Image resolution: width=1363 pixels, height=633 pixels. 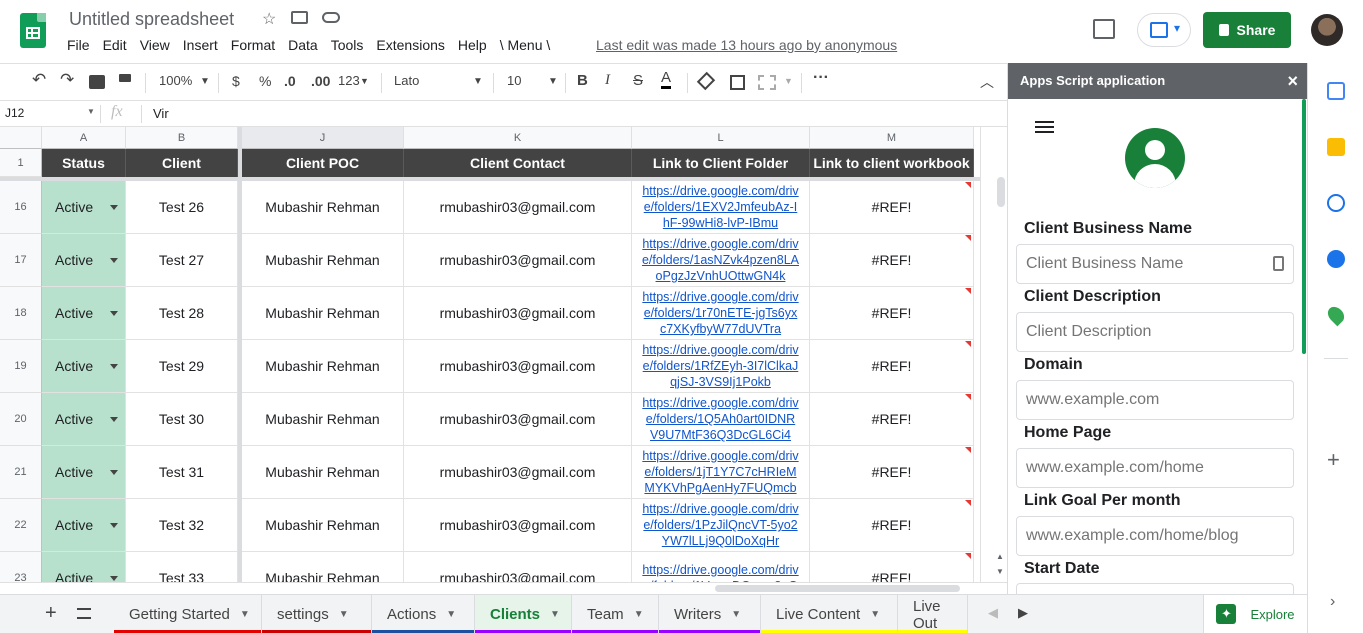 What do you see at coordinates (317, 614) in the screenshot?
I see `sheet-tab: settings ▼` at bounding box center [317, 614].